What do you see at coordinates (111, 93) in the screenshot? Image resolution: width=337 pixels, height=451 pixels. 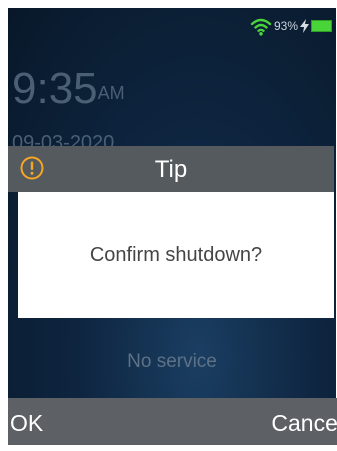 I see `clock-ampm: AM` at bounding box center [111, 93].